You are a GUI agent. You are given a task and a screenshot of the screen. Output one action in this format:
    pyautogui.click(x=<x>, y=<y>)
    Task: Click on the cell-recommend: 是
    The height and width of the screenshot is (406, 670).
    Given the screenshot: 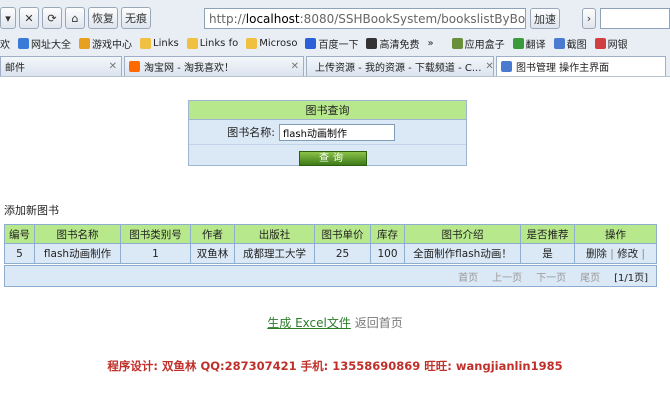 What is the action you would take?
    pyautogui.click(x=547, y=253)
    